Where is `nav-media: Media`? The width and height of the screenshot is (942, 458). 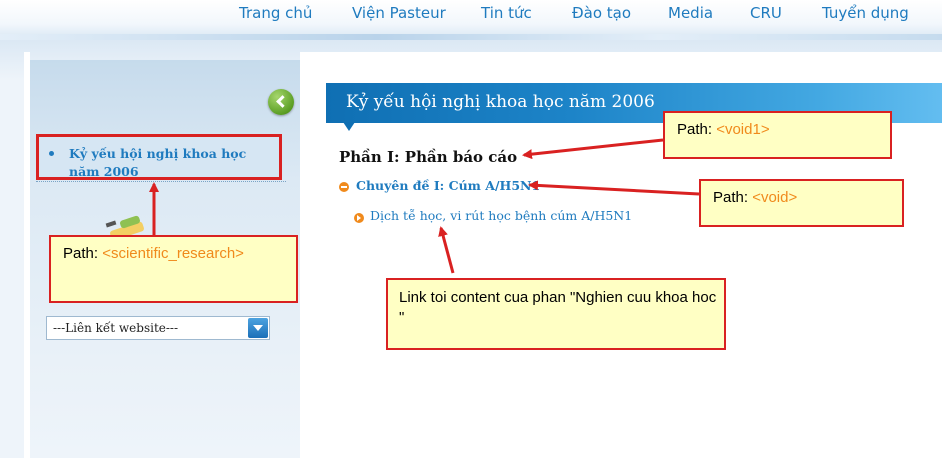 nav-media: Media is located at coordinates (690, 13).